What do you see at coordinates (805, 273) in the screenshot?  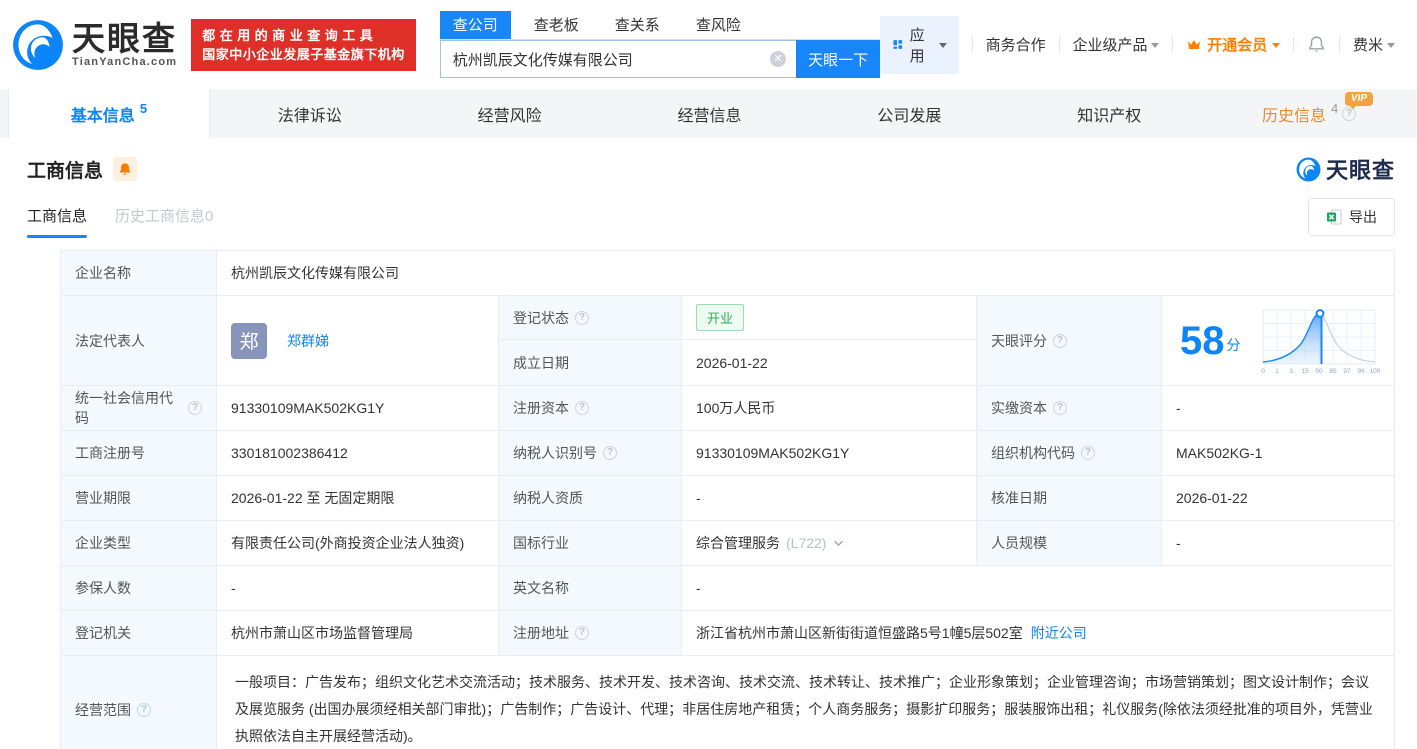 I see `company-name-value: 杭州凯辰文化传媒有限公司` at bounding box center [805, 273].